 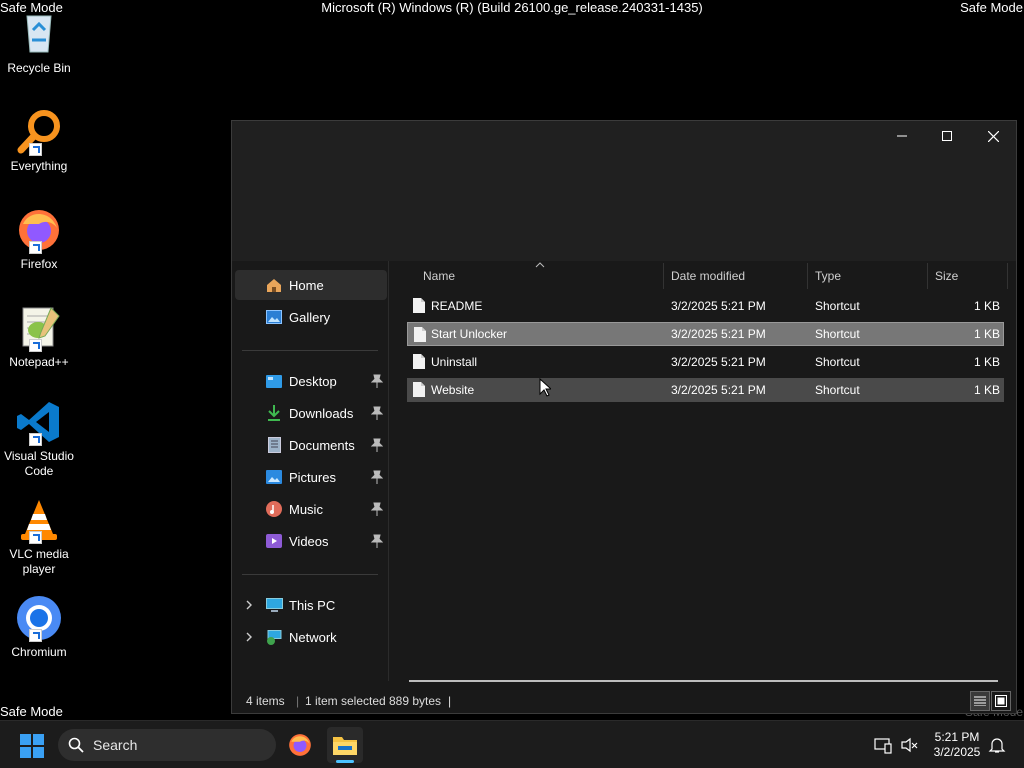 I want to click on nav-item-desktop: Desktop, so click(x=311, y=381).